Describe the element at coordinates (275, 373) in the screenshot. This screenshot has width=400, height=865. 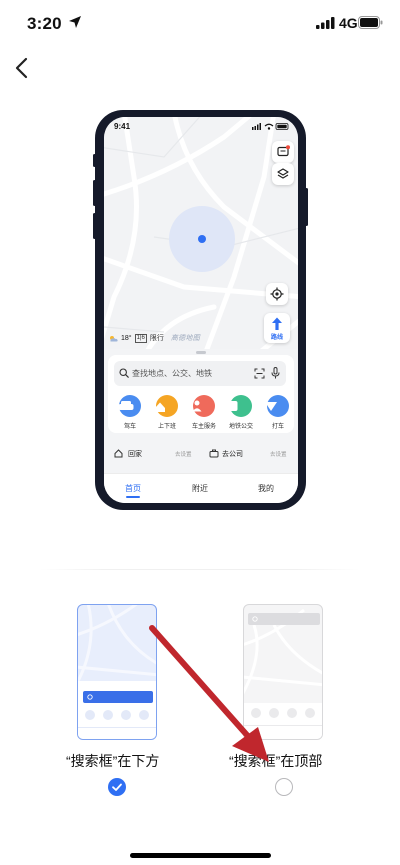
I see `microphone-icon` at that location.